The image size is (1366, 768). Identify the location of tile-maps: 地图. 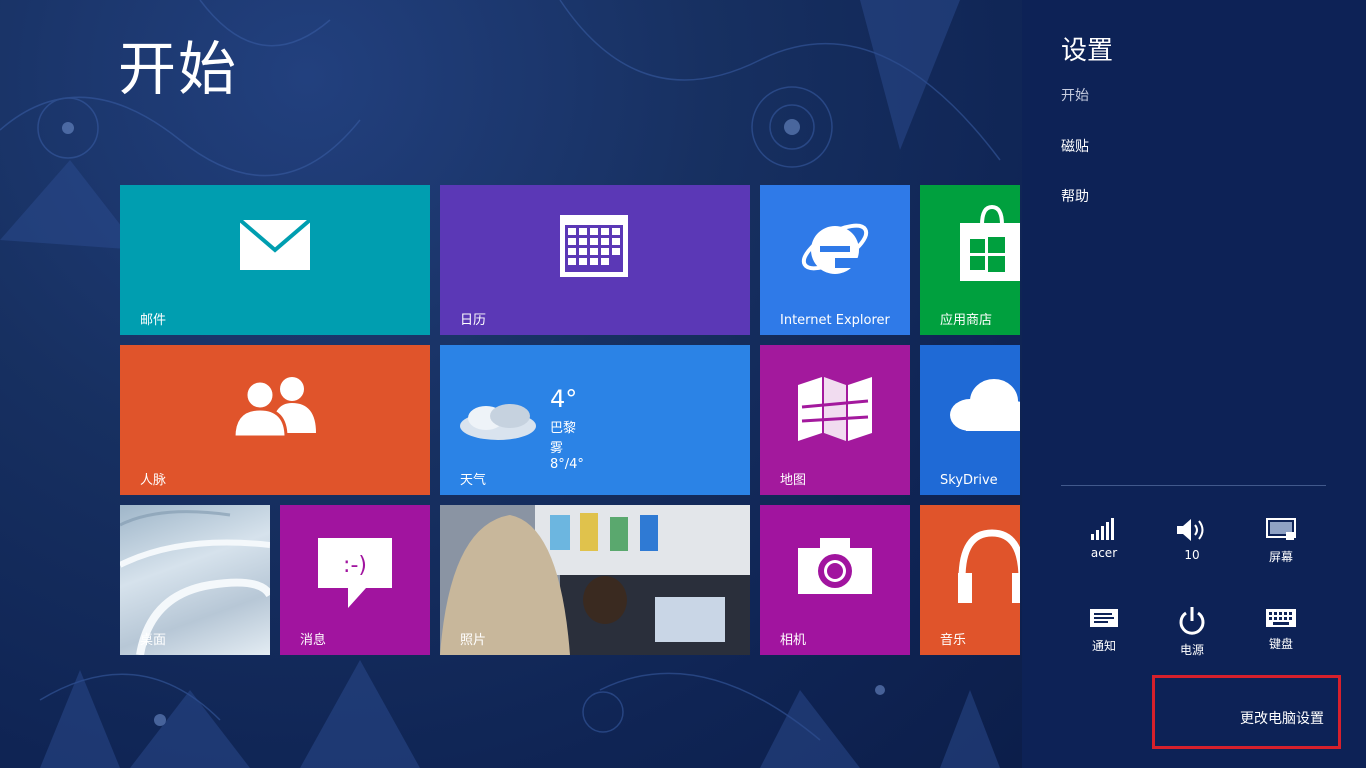
(835, 420).